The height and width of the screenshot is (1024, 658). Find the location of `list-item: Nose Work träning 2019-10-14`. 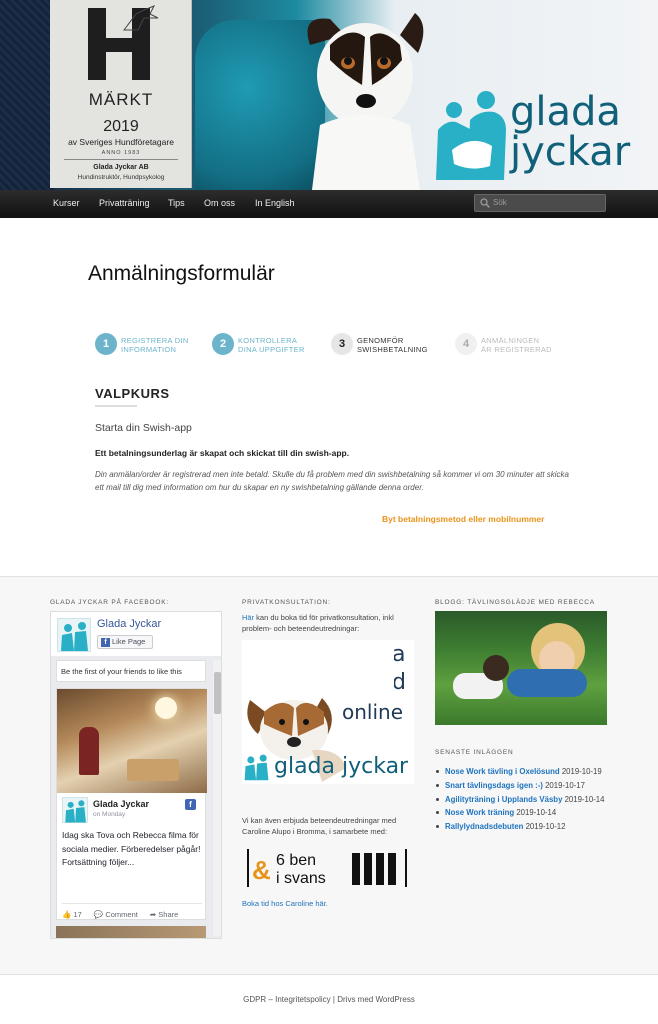

list-item: Nose Work träning 2019-10-14 is located at coordinates (535, 813).